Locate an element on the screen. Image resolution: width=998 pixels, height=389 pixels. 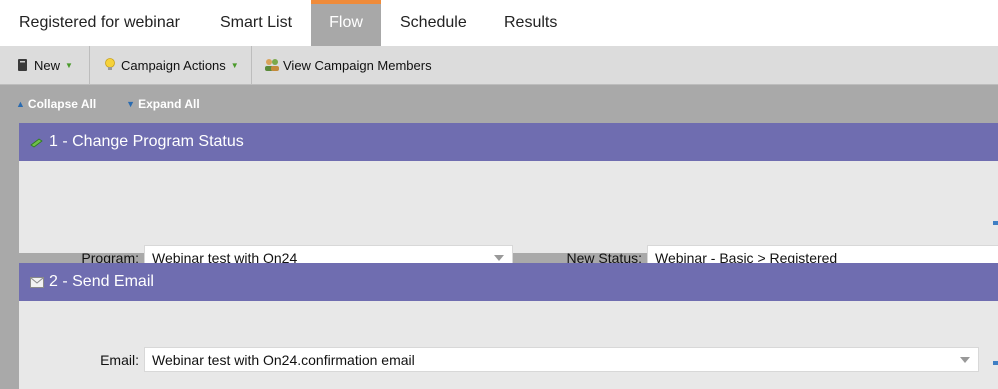
expand-all-button: ▼ Expand All is located at coordinates (163, 104).